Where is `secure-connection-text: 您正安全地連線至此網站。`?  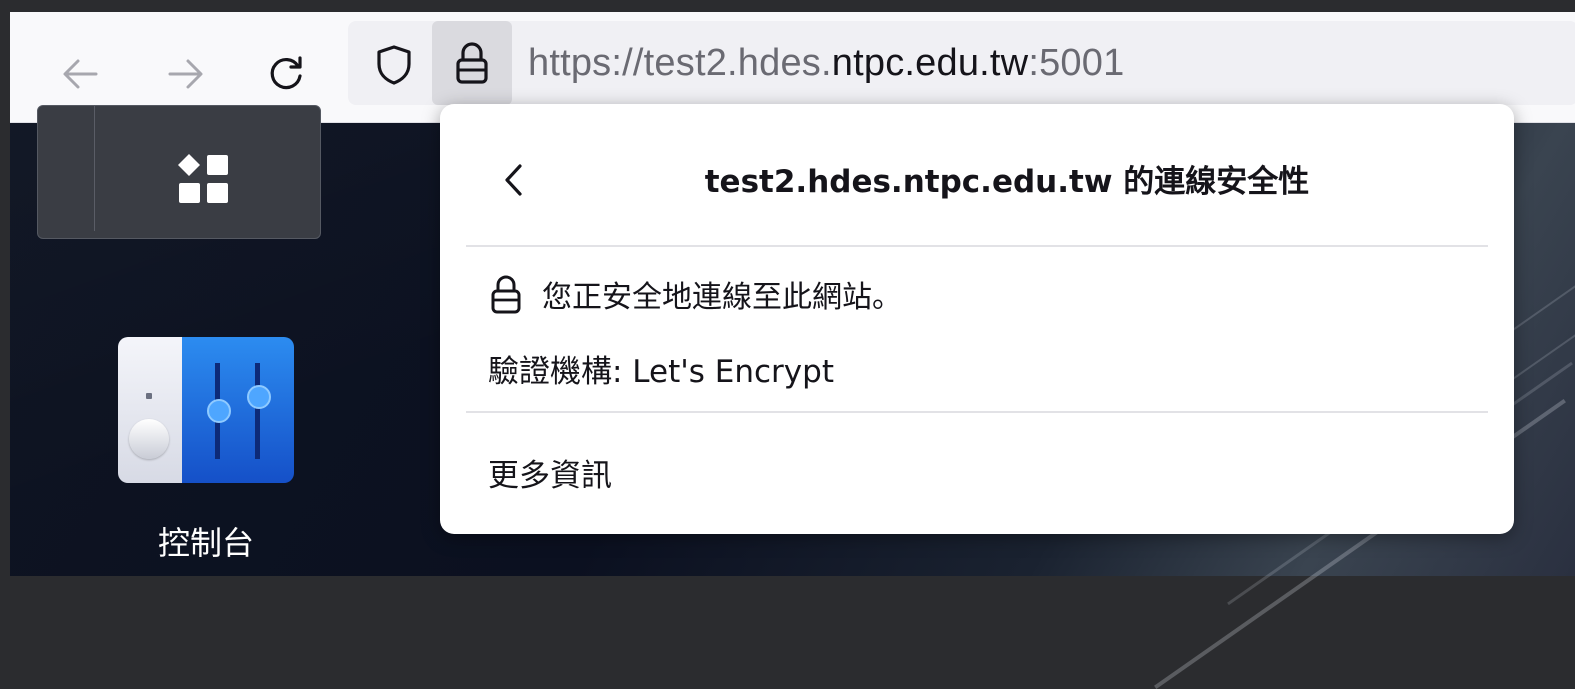
secure-connection-text: 您正安全地連線至此網站。 is located at coordinates (722, 297).